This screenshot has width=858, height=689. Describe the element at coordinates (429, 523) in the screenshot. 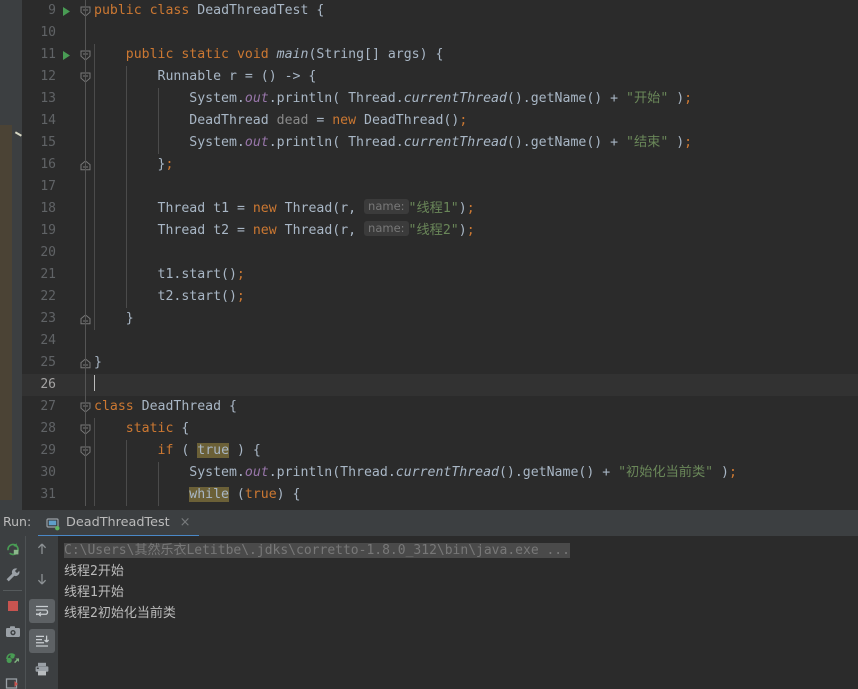

I see `run-tabbar: Run: DeadThreadTest ×` at that location.